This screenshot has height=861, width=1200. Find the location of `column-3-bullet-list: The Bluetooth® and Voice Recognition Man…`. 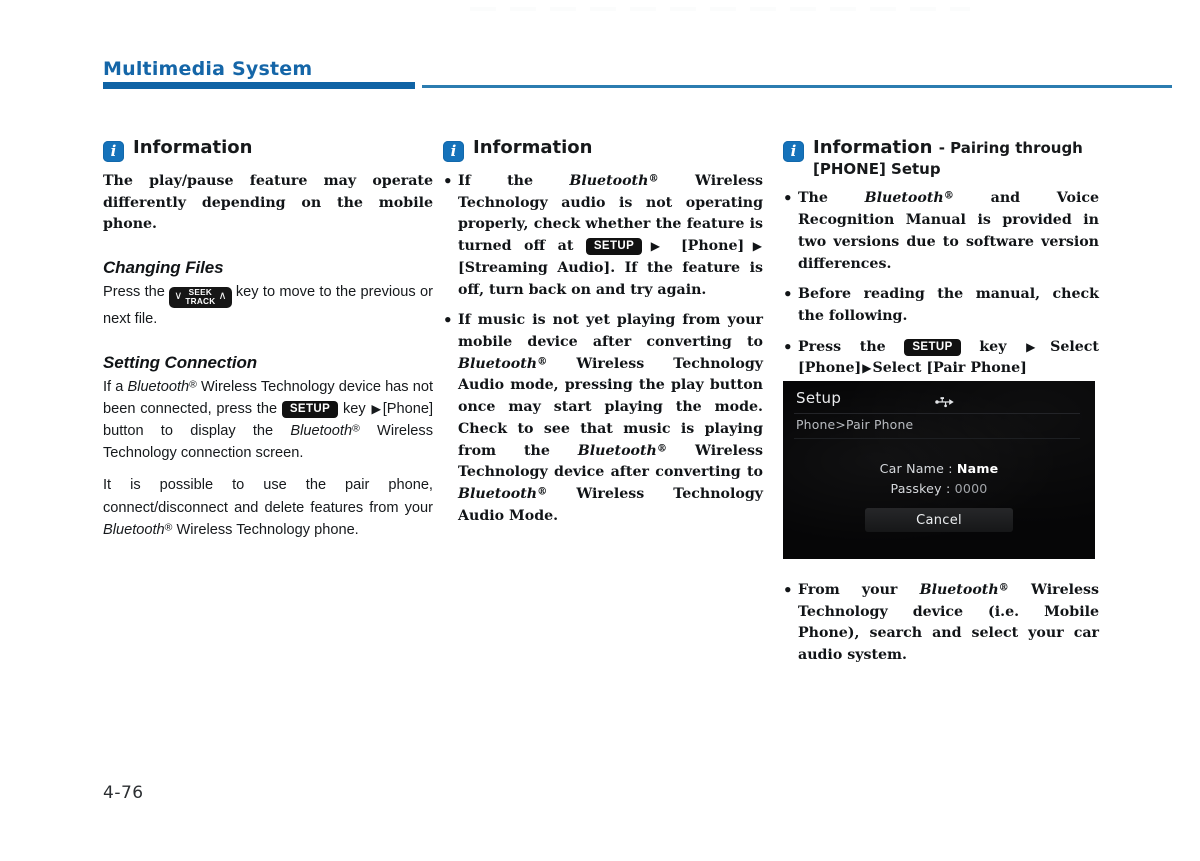

column-3-bullet-list: The Bluetooth® and Voice Recognition Man… is located at coordinates (941, 283).